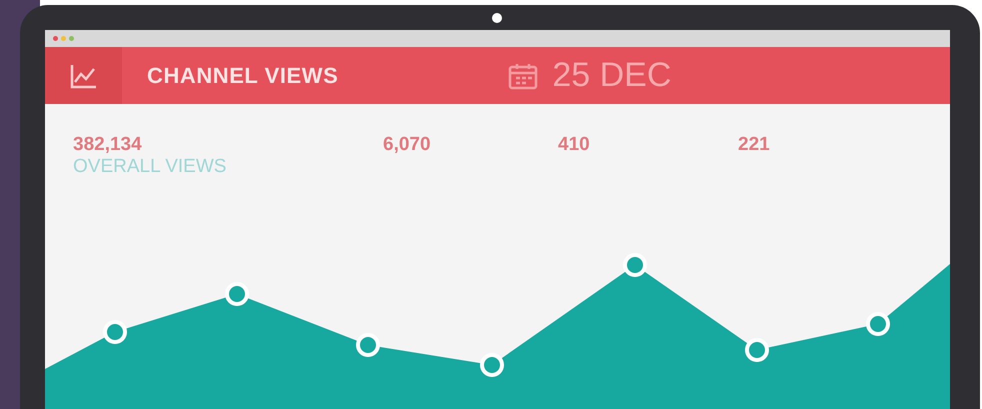  Describe the element at coordinates (612, 75) in the screenshot. I see `header-date: 25 DEC` at that location.